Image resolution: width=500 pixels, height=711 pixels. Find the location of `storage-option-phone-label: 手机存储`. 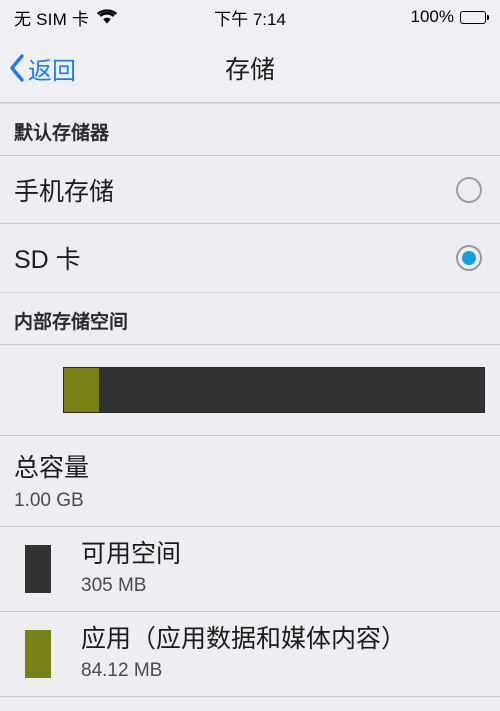

storage-option-phone-label: 手机存储 is located at coordinates (64, 191).